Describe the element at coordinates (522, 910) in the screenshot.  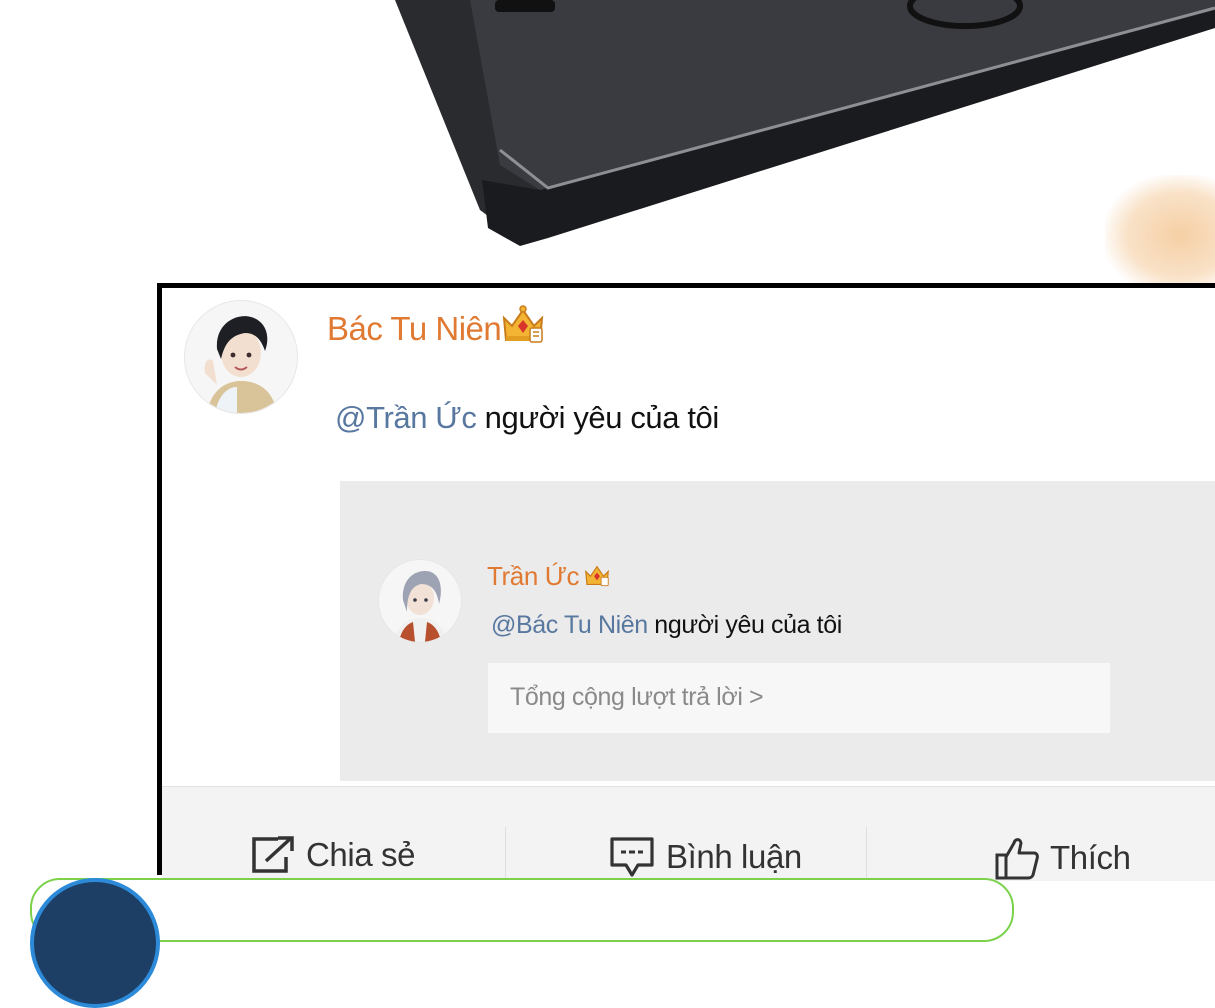
I see `next-comment-bubble` at that location.